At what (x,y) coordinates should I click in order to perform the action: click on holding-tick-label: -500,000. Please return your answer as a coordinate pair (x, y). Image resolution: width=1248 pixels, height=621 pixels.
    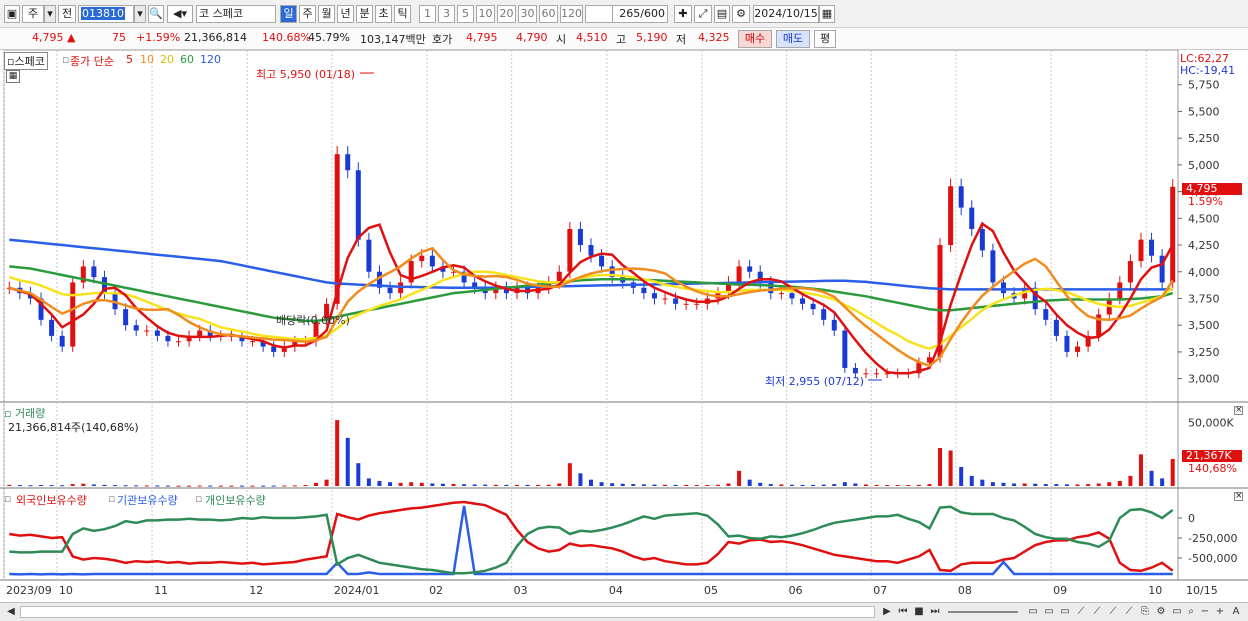
    Looking at the image, I should click on (1212, 558).